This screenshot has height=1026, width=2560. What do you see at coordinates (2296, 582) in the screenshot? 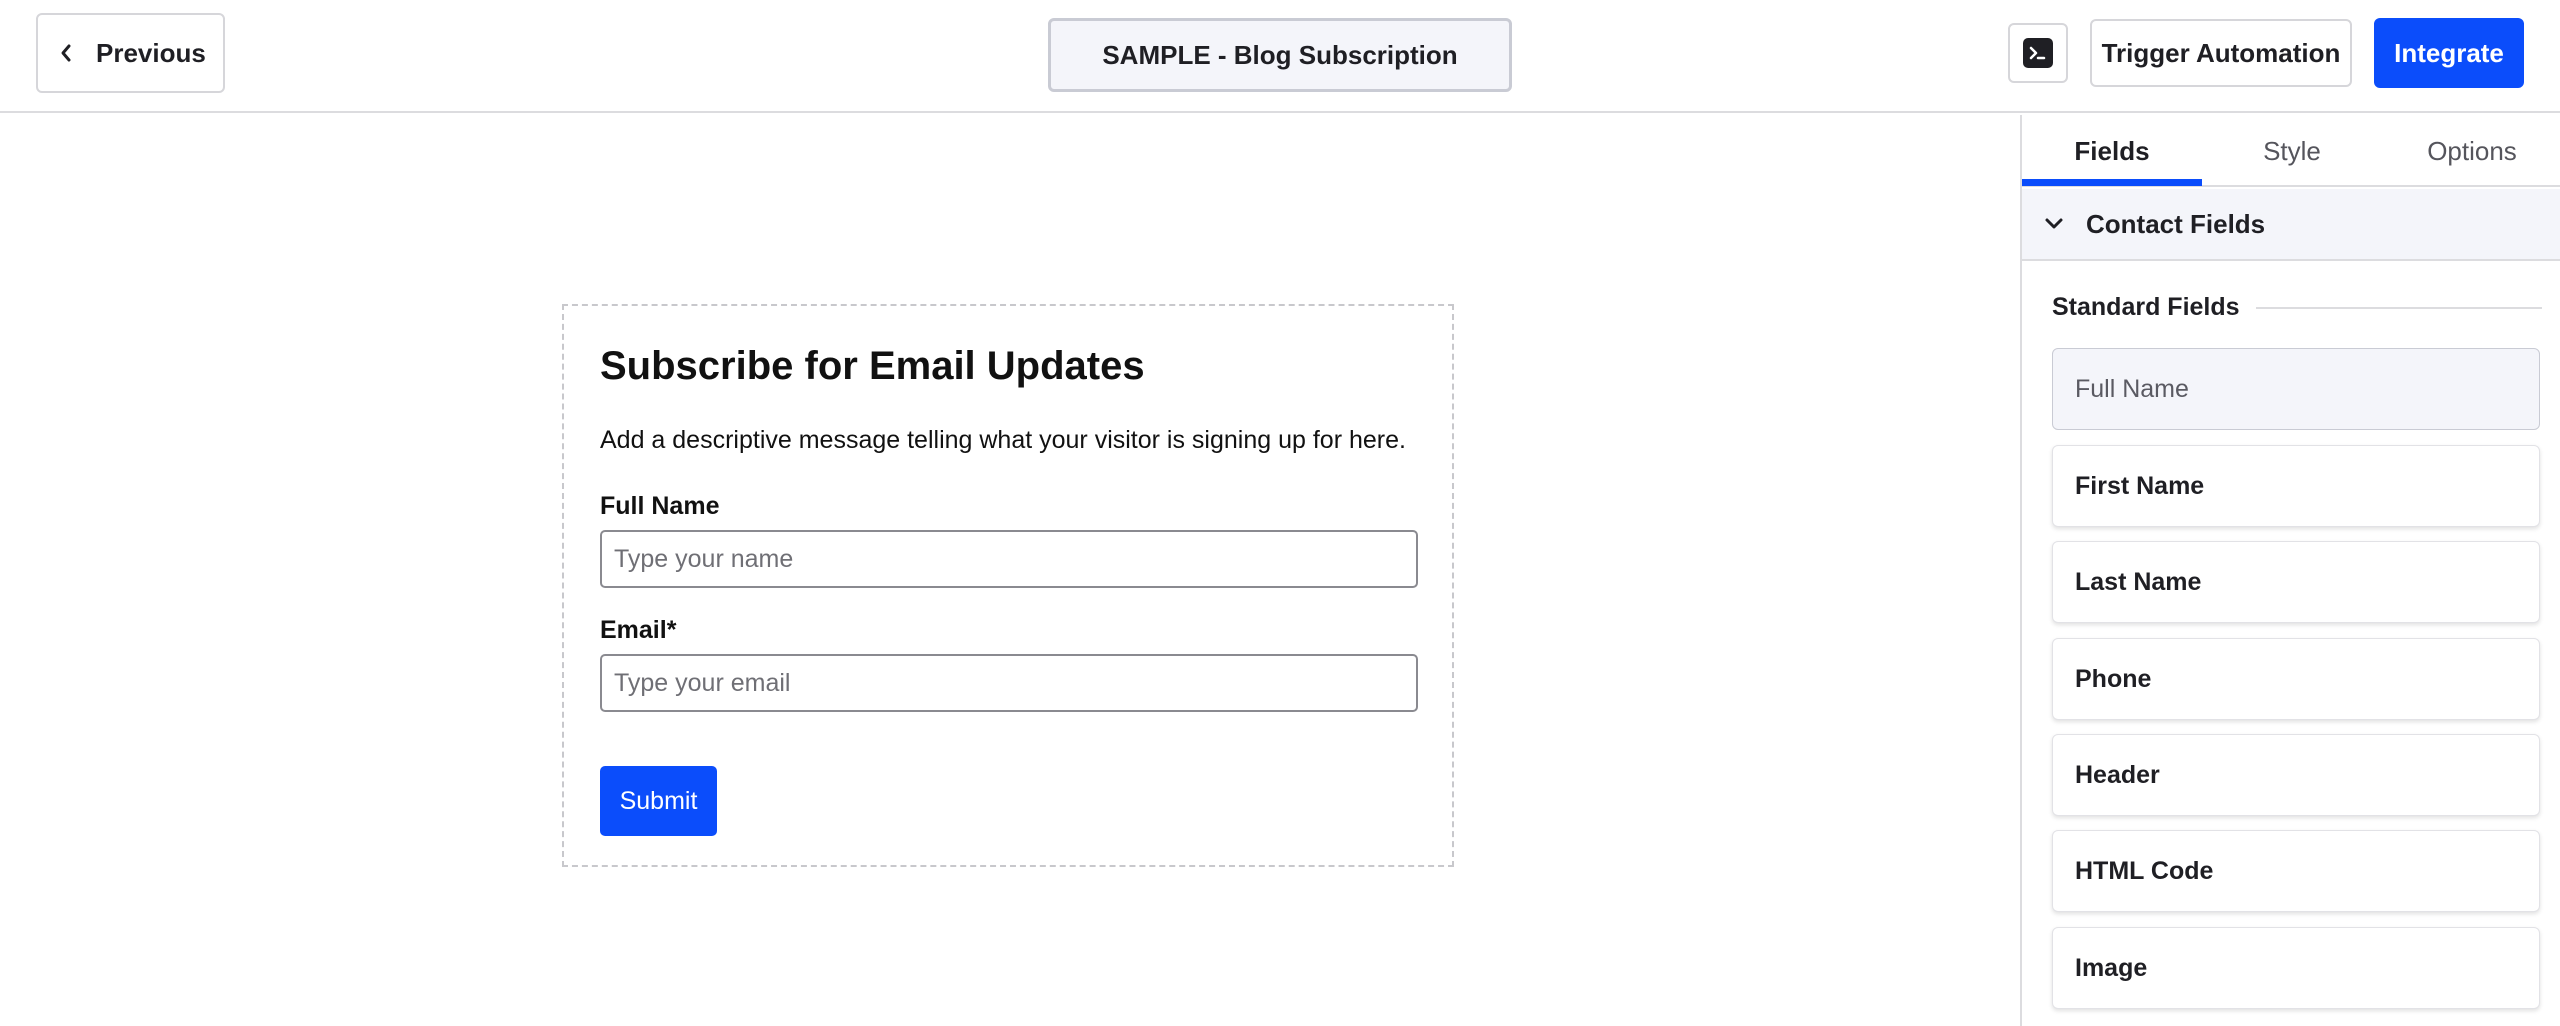
I see `field-item-last-name: Last Name` at bounding box center [2296, 582].